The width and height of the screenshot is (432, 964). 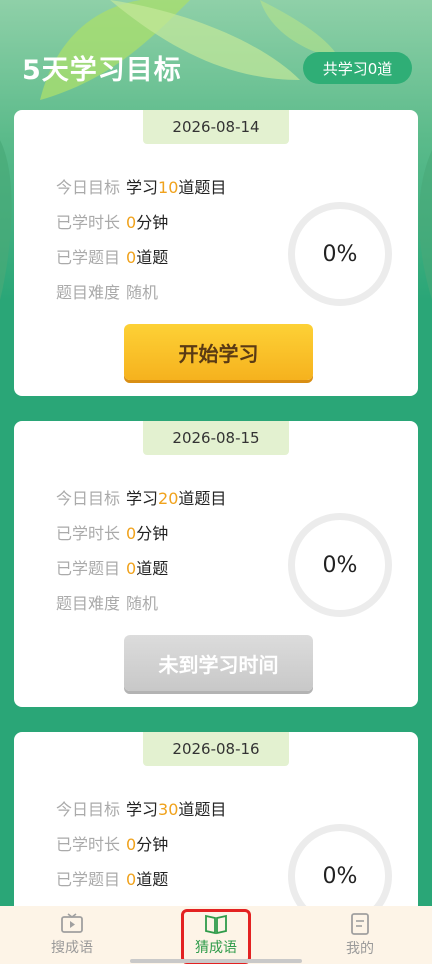 I want to click on bottom-tab-bar: 搜成语 猜成语 我的, so click(x=216, y=935).